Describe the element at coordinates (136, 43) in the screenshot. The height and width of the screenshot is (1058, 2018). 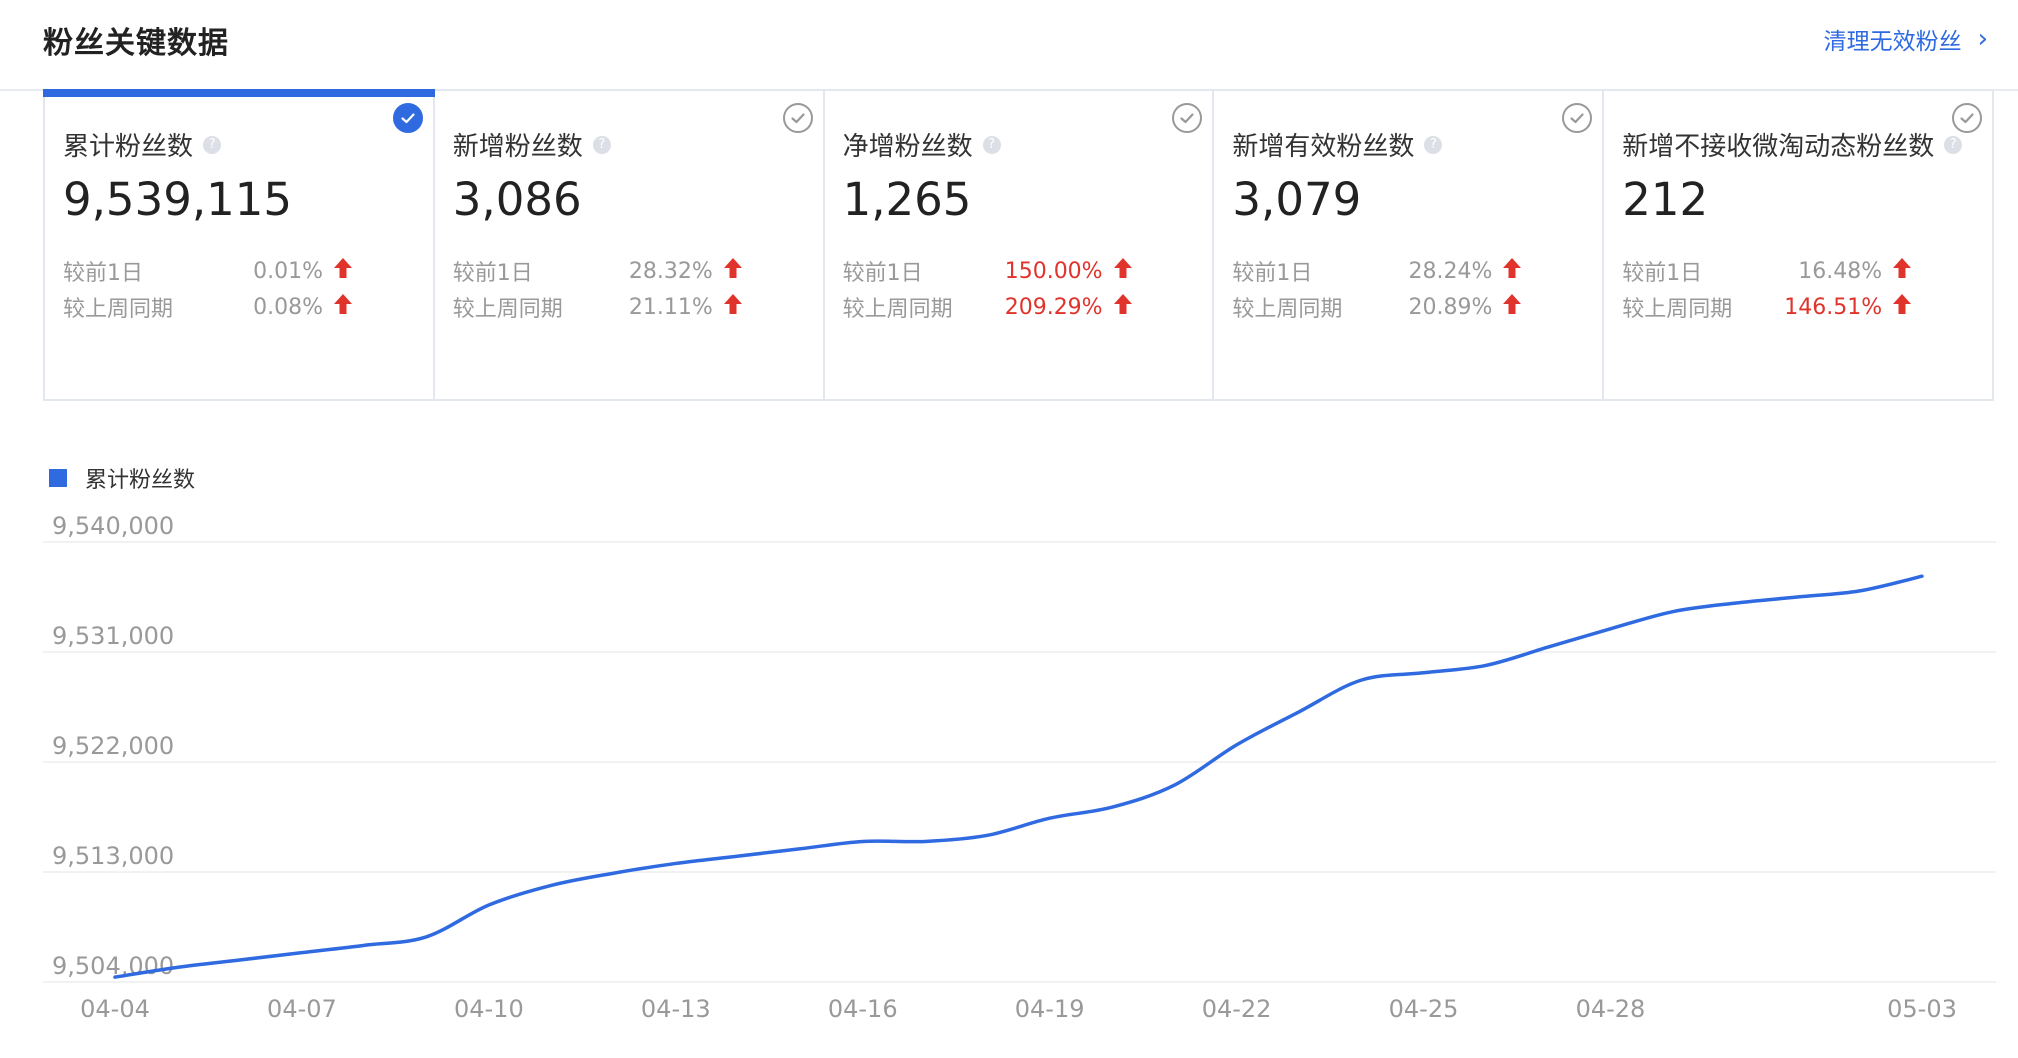
I see `page-title: 粉丝关键数据` at that location.